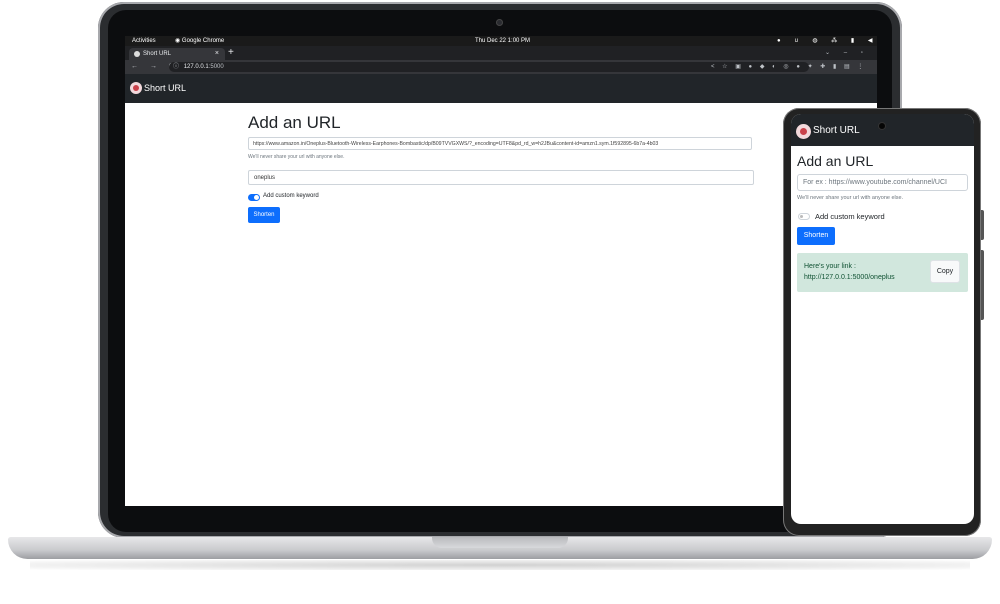  What do you see at coordinates (830, 266) in the screenshot?
I see `result-label: Here's your link :` at bounding box center [830, 266].